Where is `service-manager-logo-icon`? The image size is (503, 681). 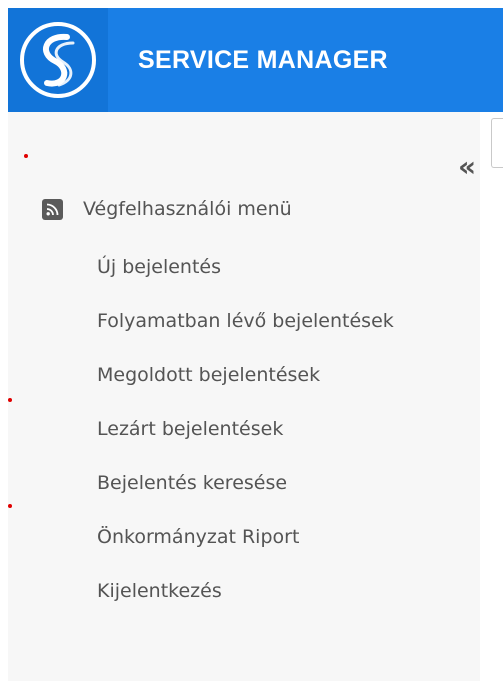
service-manager-logo-icon is located at coordinates (58, 60).